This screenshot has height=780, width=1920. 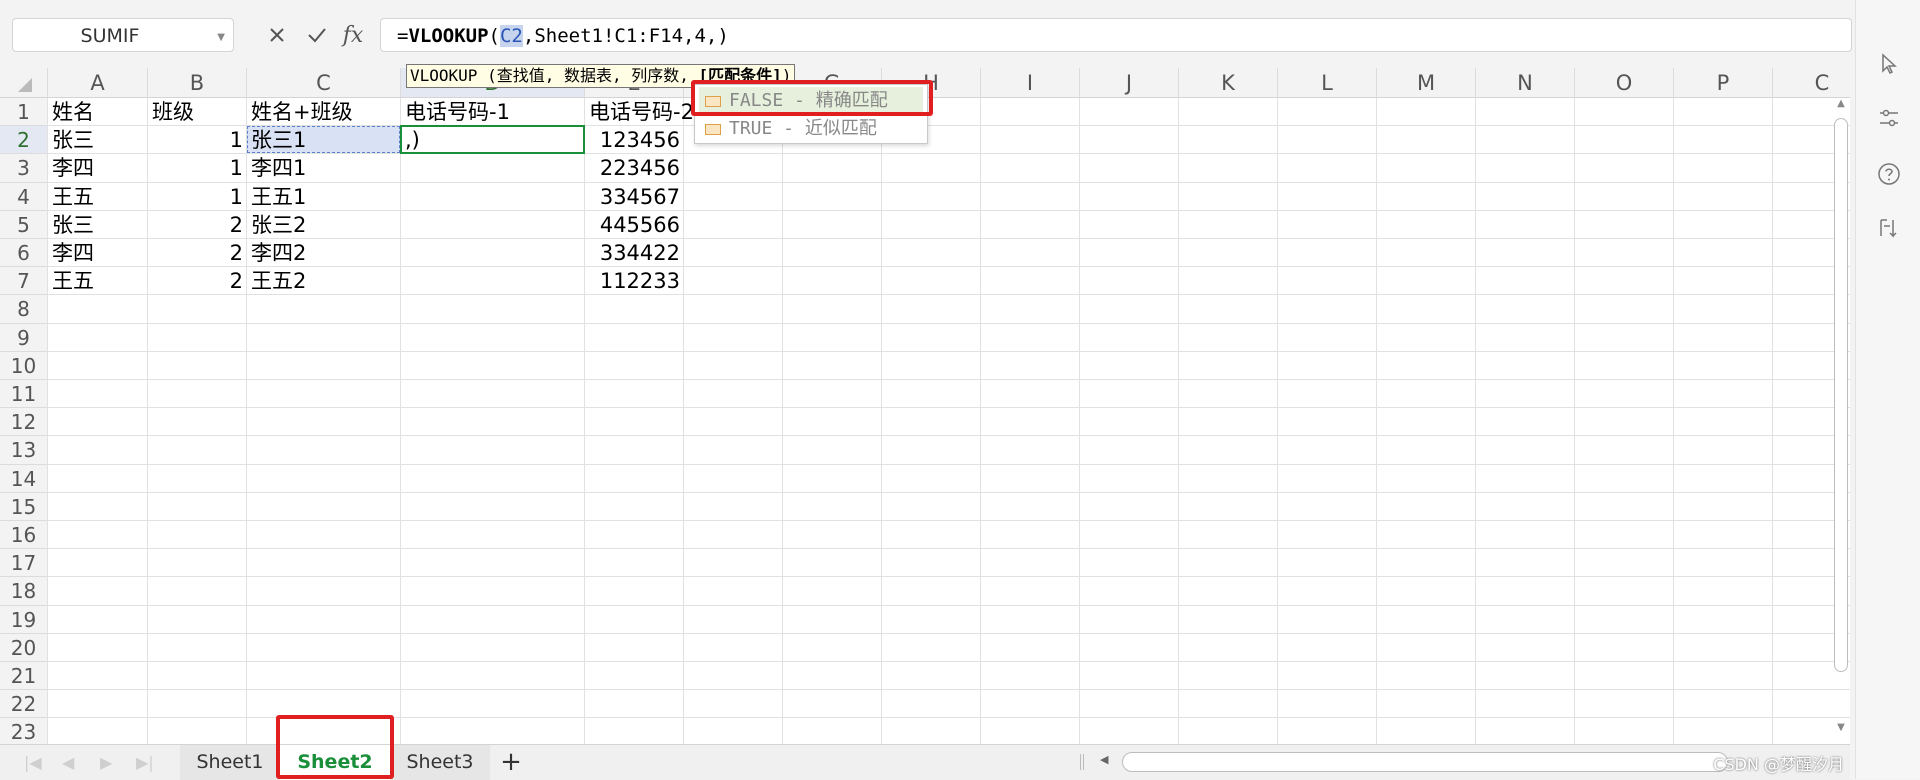 I want to click on highlight-box-sheet2, so click(x=335, y=747).